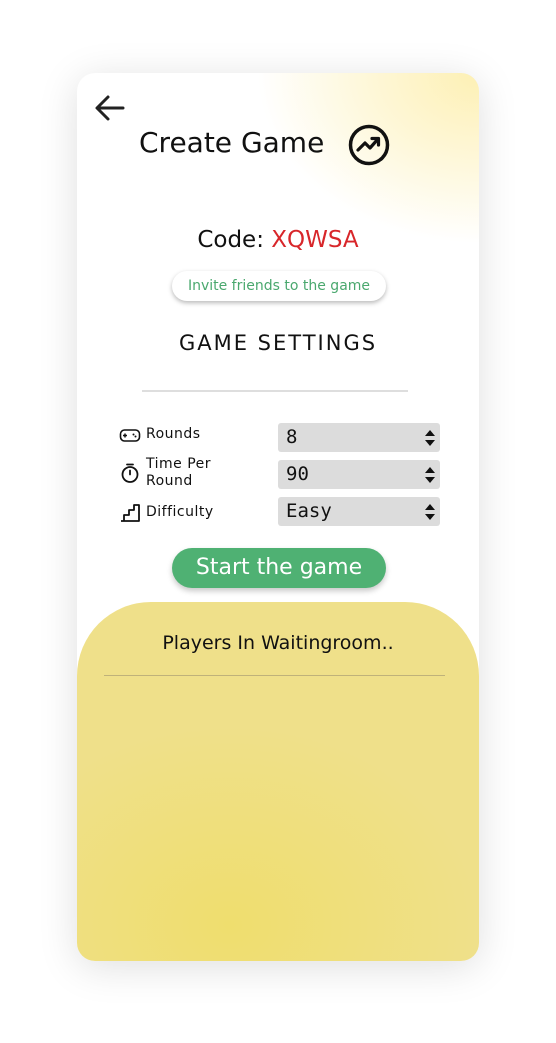  I want to click on code-label: Code:, so click(230, 240).